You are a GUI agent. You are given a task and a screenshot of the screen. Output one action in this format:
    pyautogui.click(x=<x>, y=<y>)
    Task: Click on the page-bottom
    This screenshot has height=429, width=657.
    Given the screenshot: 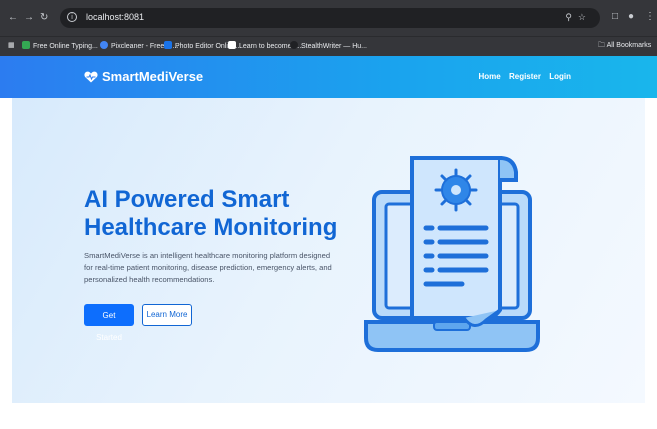 What is the action you would take?
    pyautogui.click(x=328, y=416)
    